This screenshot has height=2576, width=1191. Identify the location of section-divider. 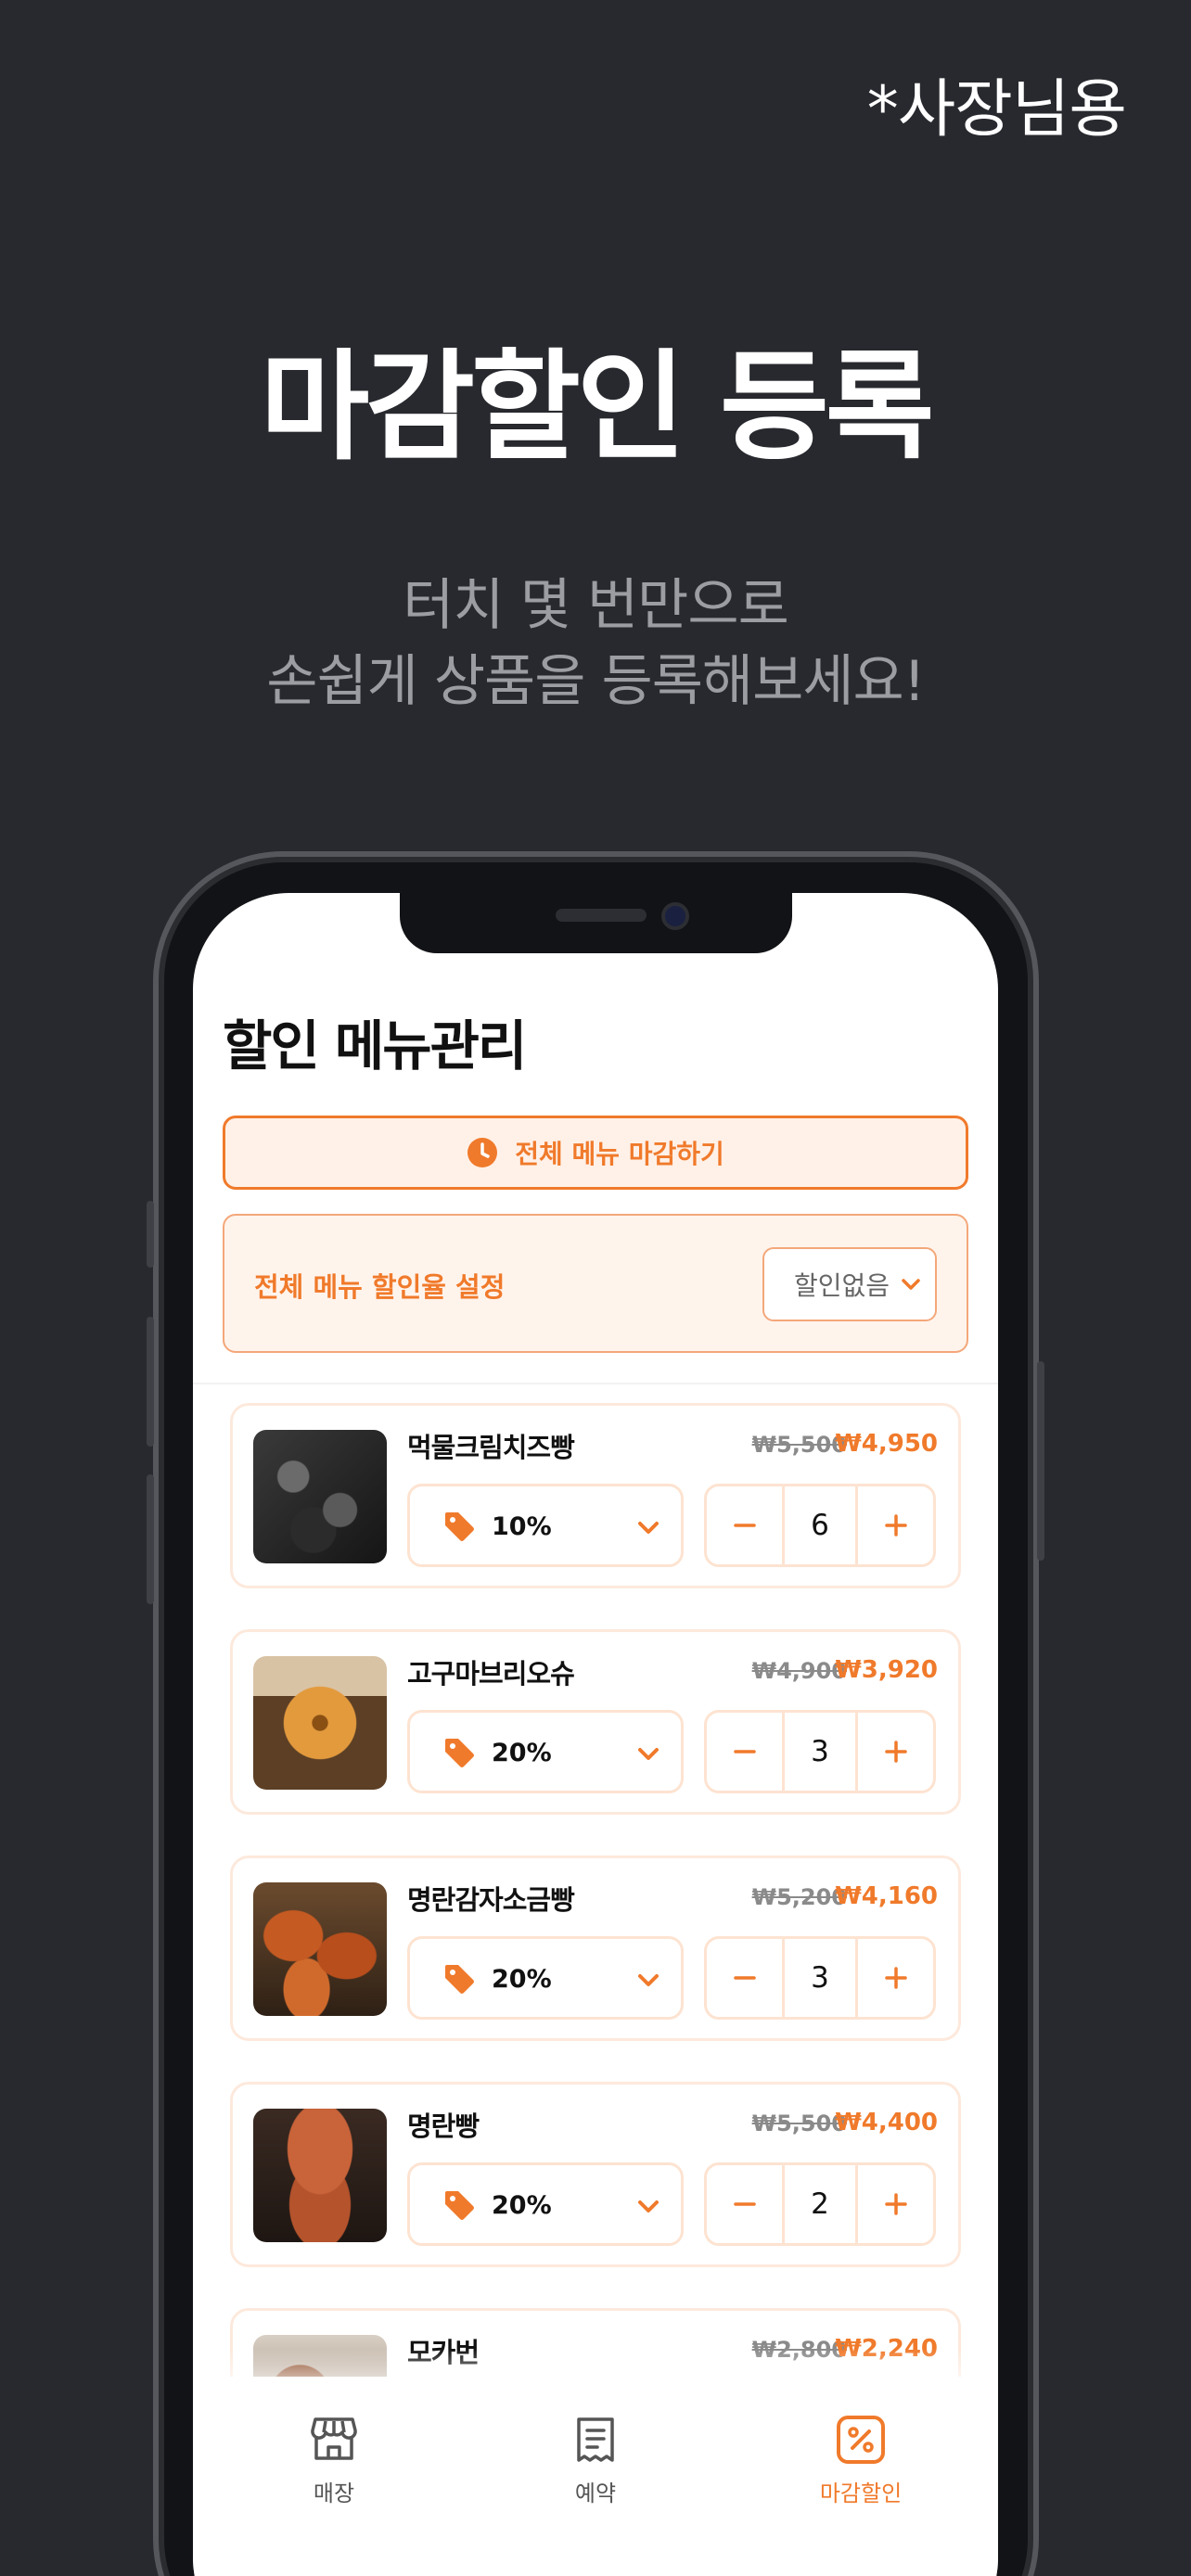
(595, 1384).